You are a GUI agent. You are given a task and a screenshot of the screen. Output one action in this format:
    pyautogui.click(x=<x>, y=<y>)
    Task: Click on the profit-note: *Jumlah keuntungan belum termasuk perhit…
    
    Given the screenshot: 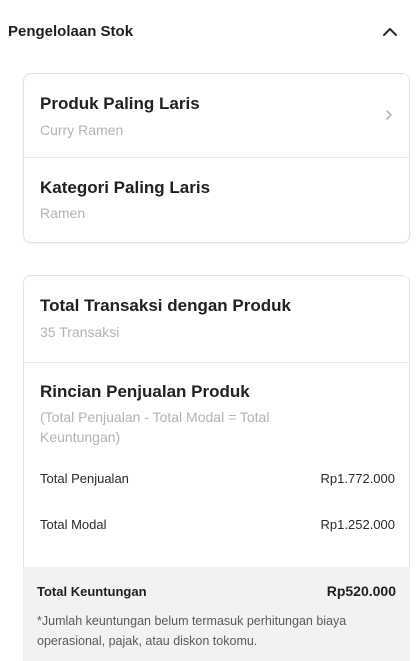 What is the action you would take?
    pyautogui.click(x=192, y=631)
    